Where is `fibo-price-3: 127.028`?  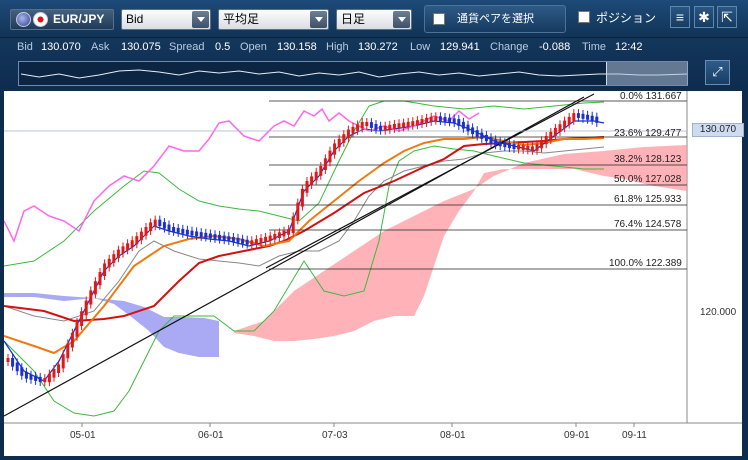
fibo-price-3: 127.028 is located at coordinates (663, 179).